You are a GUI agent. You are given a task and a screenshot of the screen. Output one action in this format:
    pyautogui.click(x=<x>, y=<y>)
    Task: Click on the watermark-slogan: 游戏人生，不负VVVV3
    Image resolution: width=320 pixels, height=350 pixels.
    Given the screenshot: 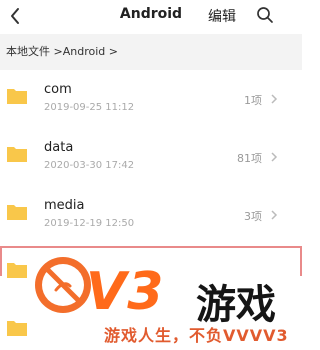 What is the action you would take?
    pyautogui.click(x=196, y=335)
    